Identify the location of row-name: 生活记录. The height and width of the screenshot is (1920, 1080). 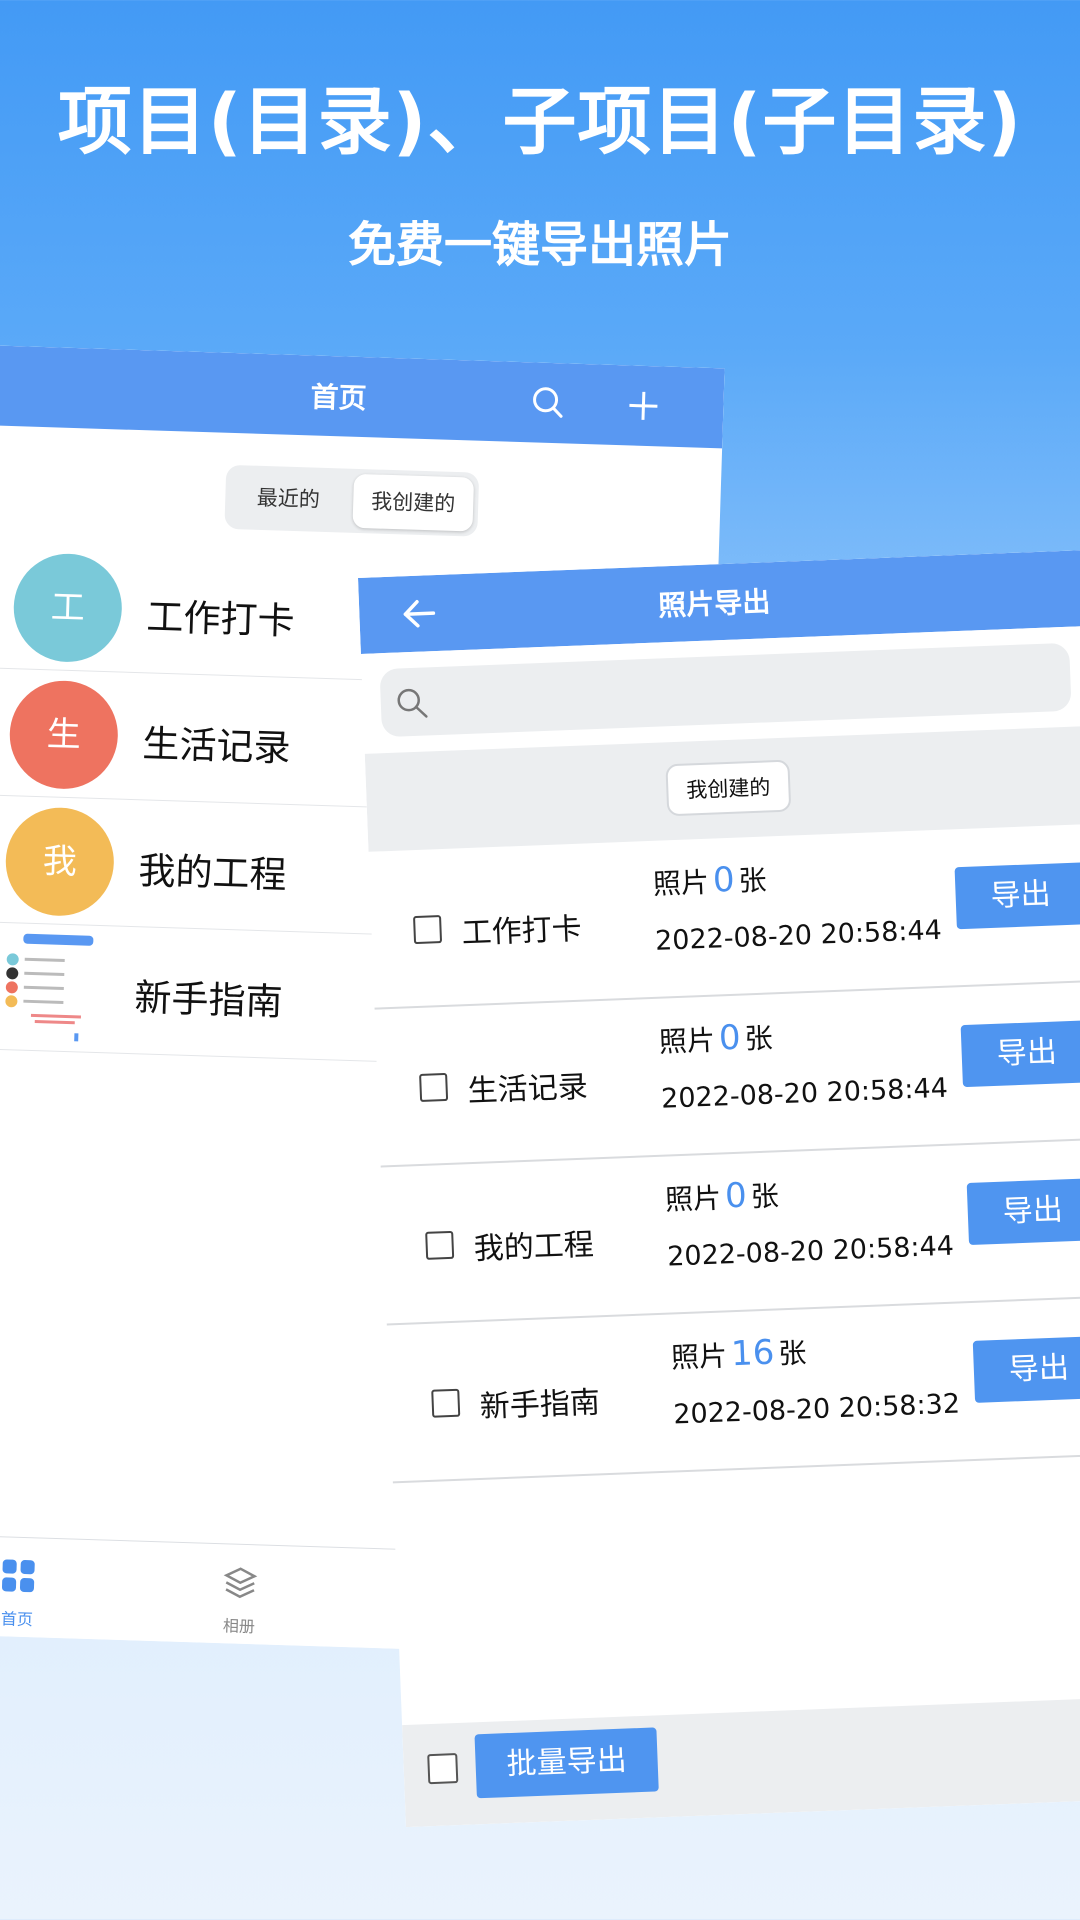
(528, 1089).